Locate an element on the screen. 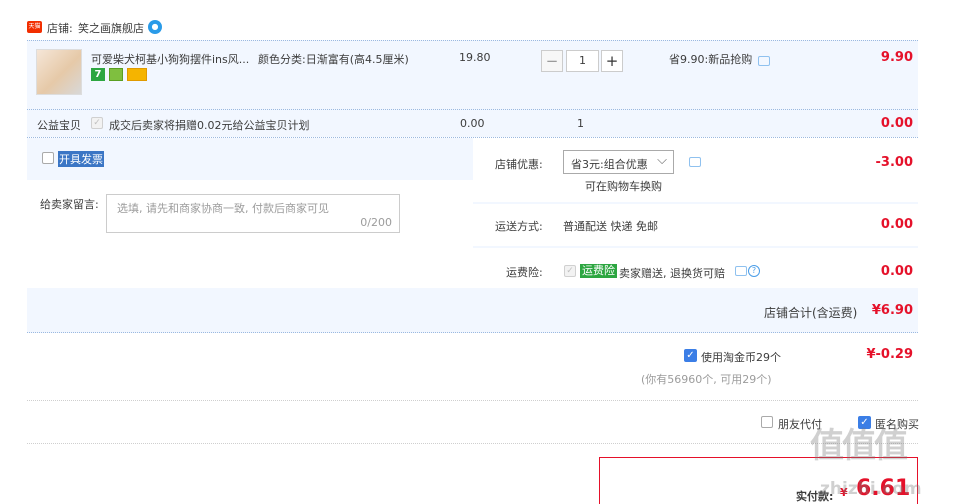  coupon-select: 省3元:组合优惠 ⌵ is located at coordinates (618, 162).